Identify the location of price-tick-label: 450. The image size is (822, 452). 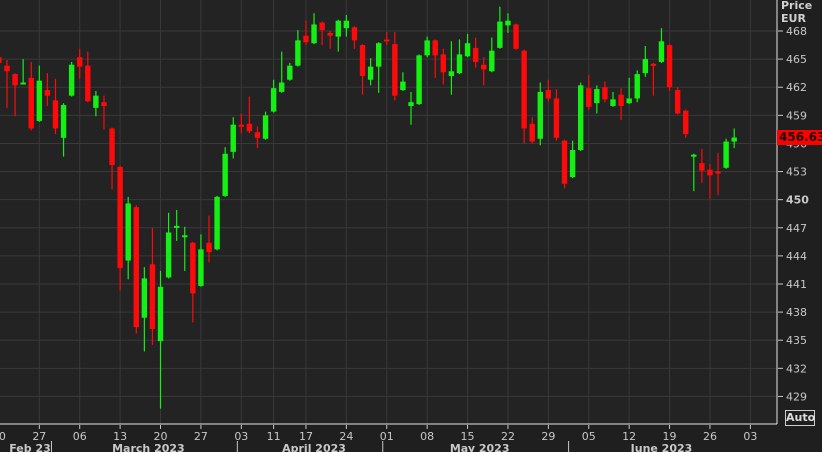
(797, 200).